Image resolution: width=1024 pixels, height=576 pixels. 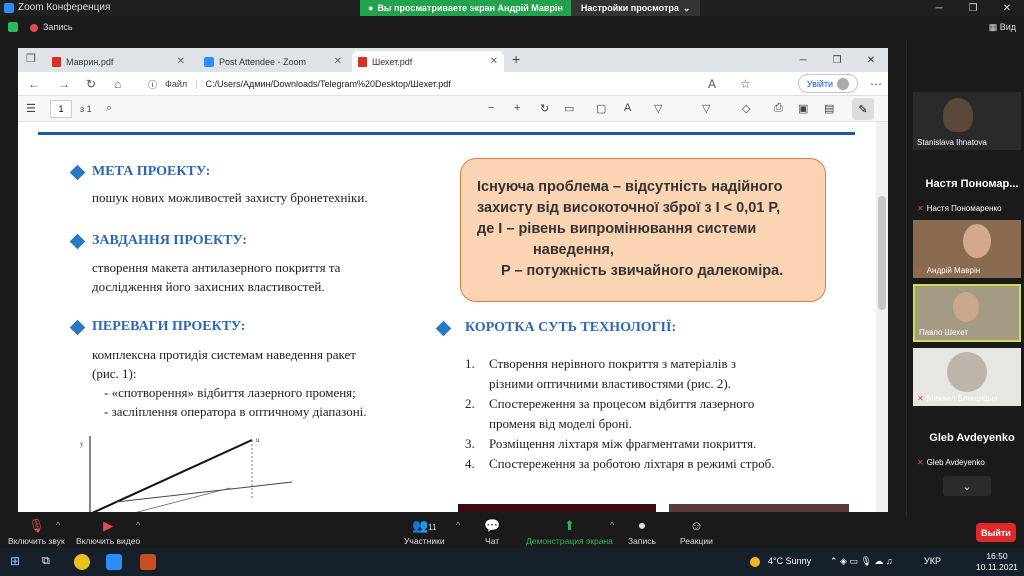 I want to click on reactions-button: ☺ Реакции, so click(x=696, y=532).